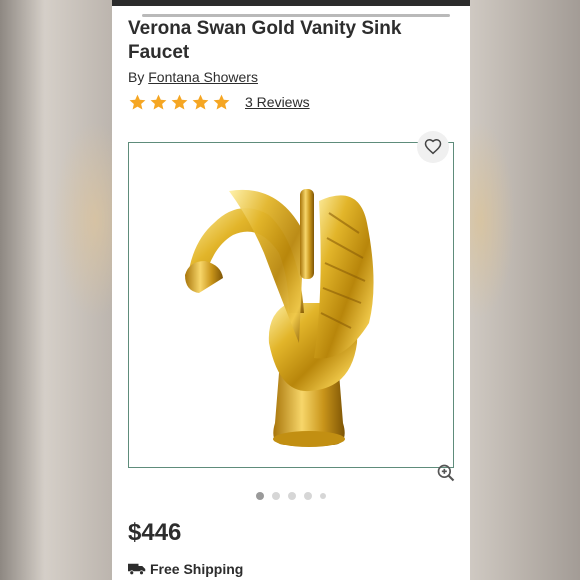 The height and width of the screenshot is (580, 580). What do you see at coordinates (197, 569) in the screenshot?
I see `shipping-label: Free Shipping` at bounding box center [197, 569].